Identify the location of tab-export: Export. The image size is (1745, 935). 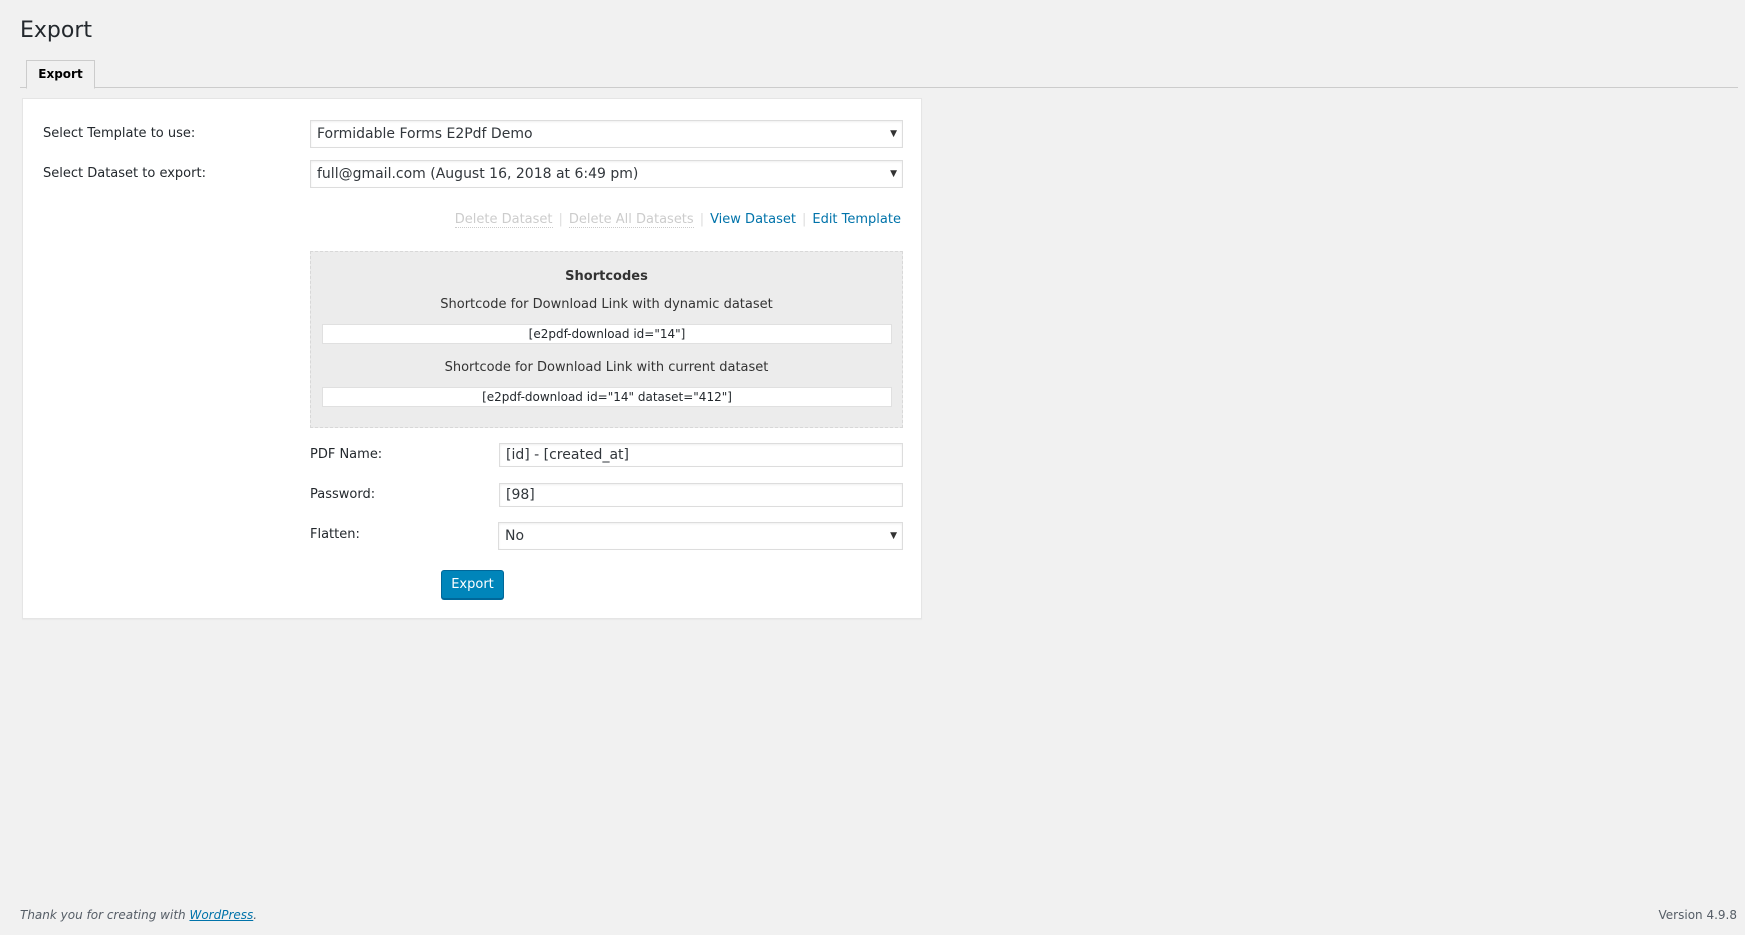
(60, 74).